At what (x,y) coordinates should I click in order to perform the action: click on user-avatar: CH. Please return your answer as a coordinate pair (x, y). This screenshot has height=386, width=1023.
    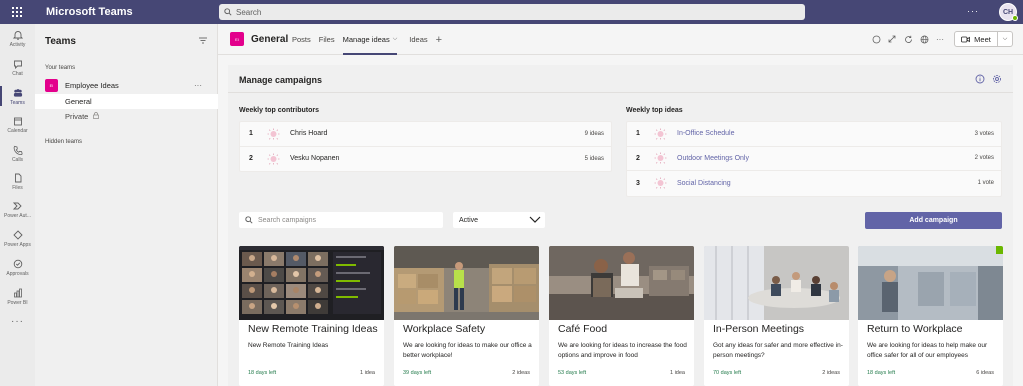
    Looking at the image, I should click on (1008, 12).